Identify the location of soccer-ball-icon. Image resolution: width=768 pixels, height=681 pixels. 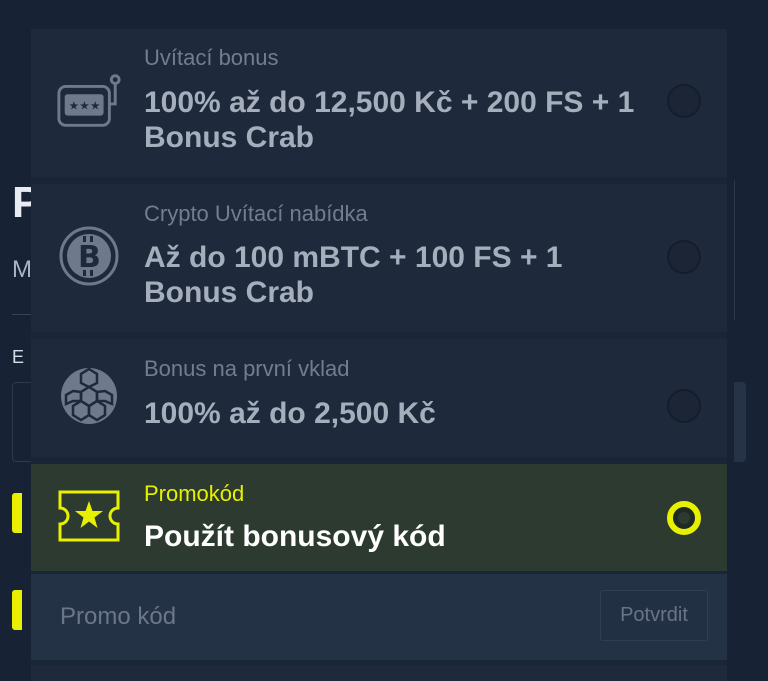
(89, 396).